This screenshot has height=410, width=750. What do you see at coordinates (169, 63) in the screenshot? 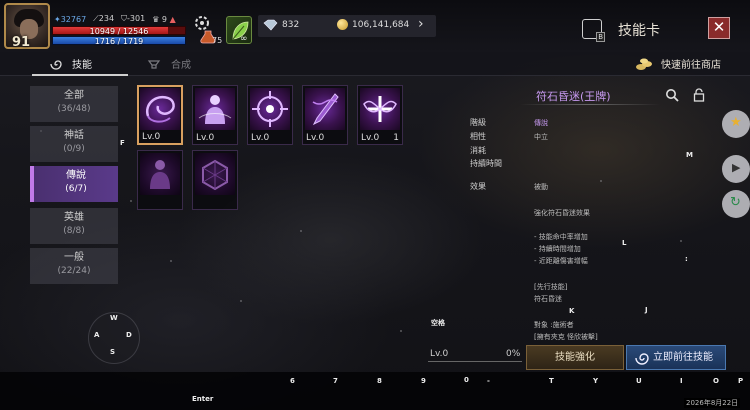
I see `tab-synth: 合成` at bounding box center [169, 63].